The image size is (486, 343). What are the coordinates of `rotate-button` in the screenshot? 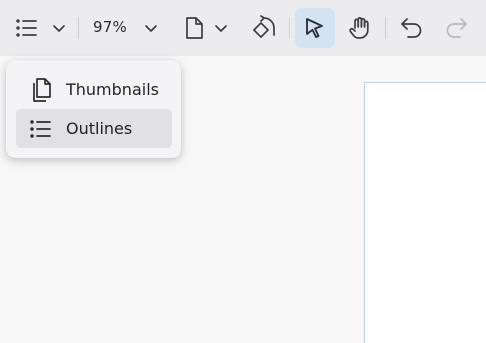 It's located at (264, 28).